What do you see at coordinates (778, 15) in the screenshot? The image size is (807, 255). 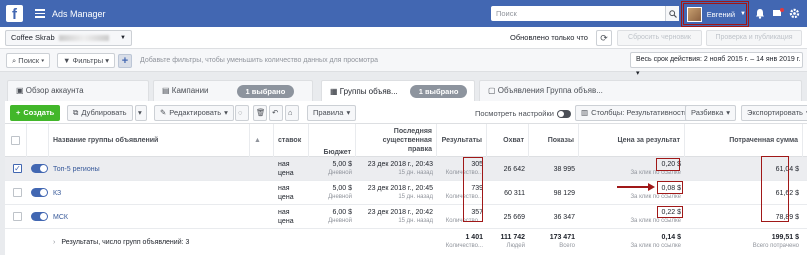 I see `flag-icon` at bounding box center [778, 15].